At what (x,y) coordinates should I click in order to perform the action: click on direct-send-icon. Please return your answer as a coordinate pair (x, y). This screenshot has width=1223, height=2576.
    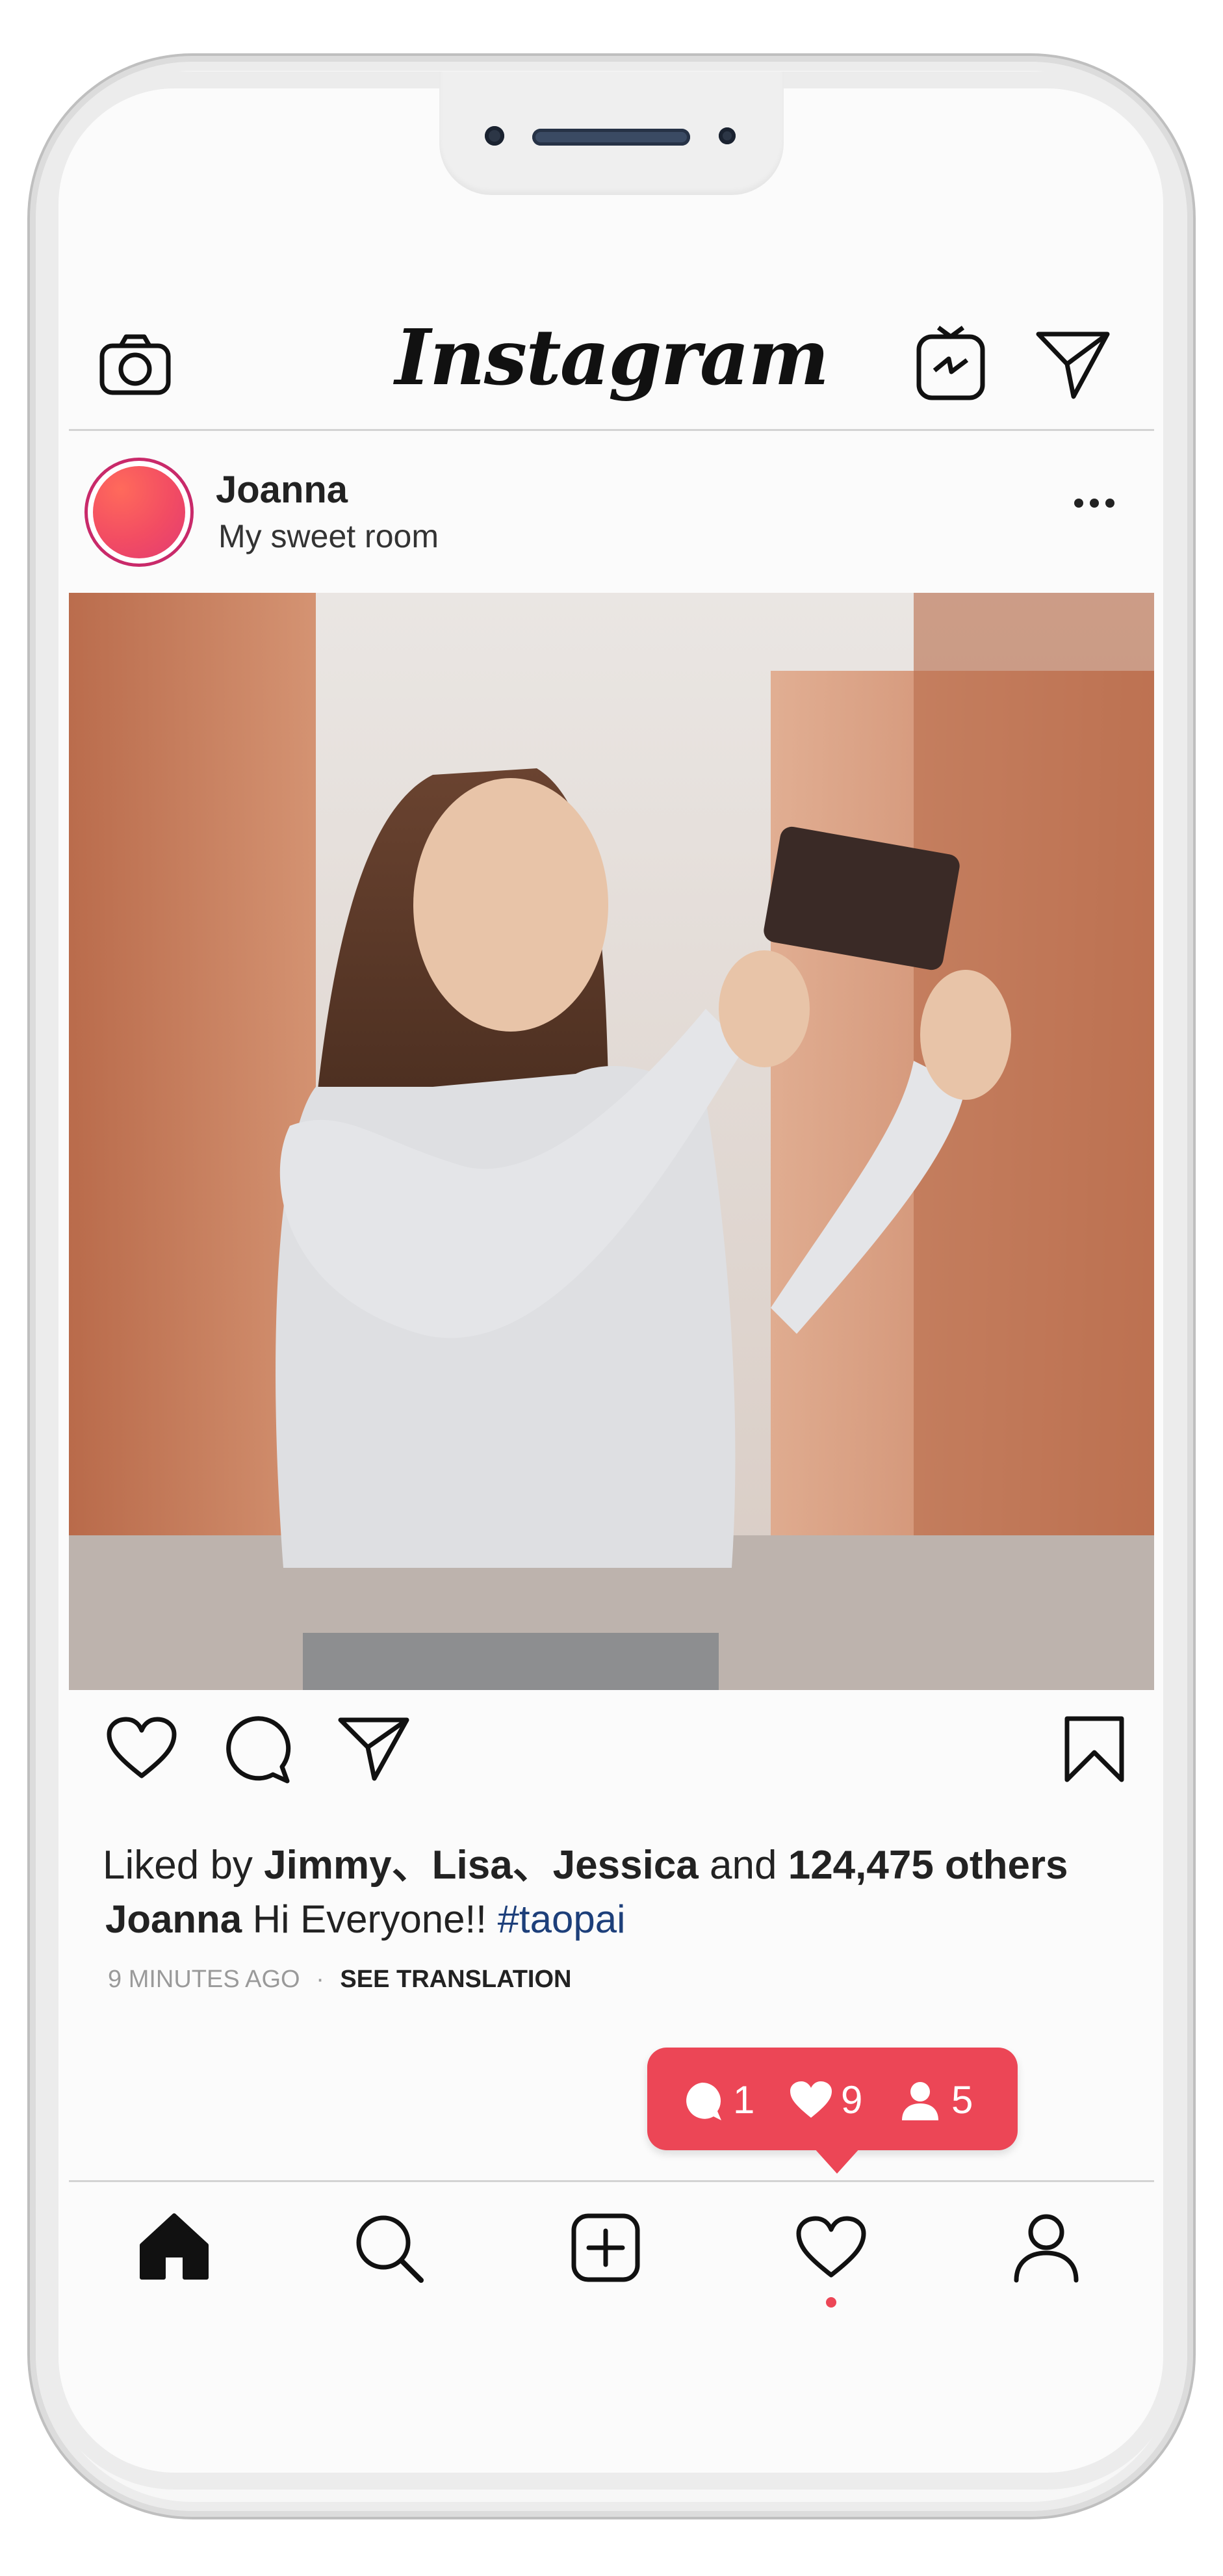
    Looking at the image, I should click on (1073, 366).